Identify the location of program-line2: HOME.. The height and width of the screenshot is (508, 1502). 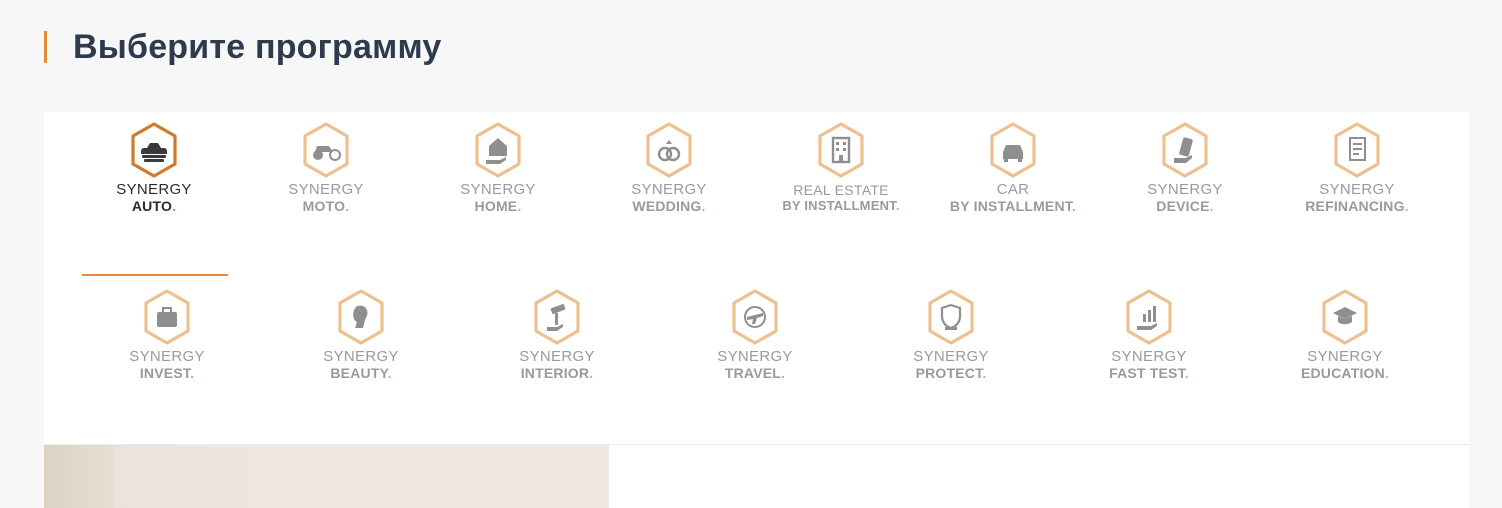
(498, 206).